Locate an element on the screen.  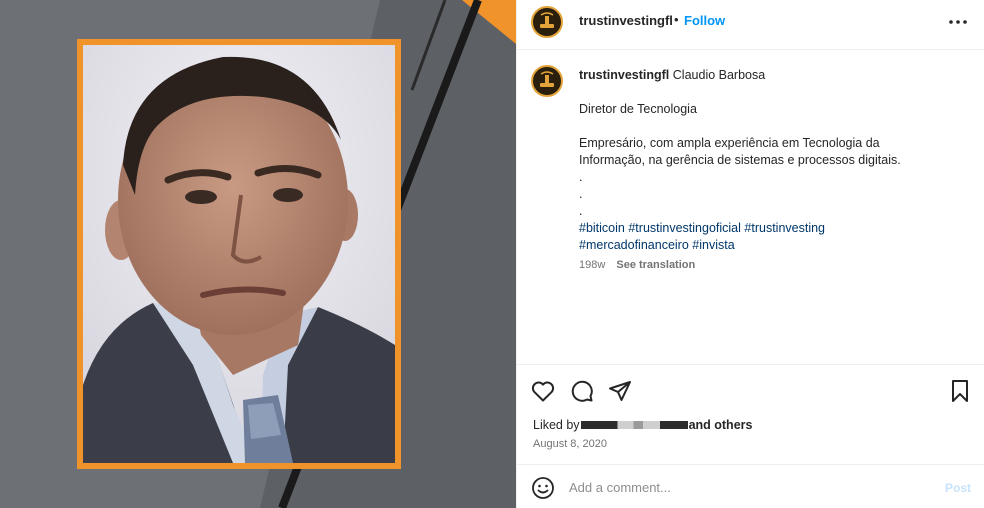
comment-box: Post is located at coordinates (750, 486).